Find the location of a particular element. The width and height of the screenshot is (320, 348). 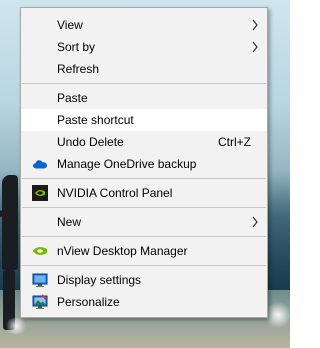

menu-item-nvidia-control-panel: NVIDIA Control Panel is located at coordinates (144, 193).